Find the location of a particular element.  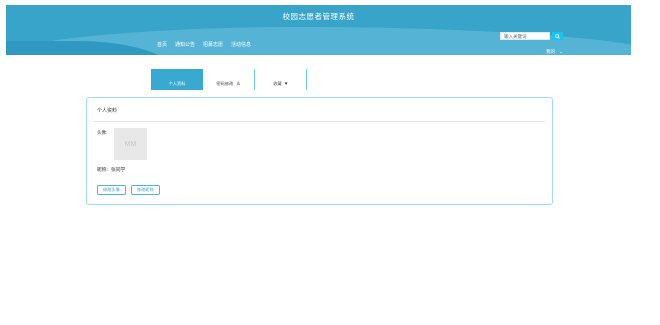

nickname-row: 昵称: 张同学 is located at coordinates (111, 169).